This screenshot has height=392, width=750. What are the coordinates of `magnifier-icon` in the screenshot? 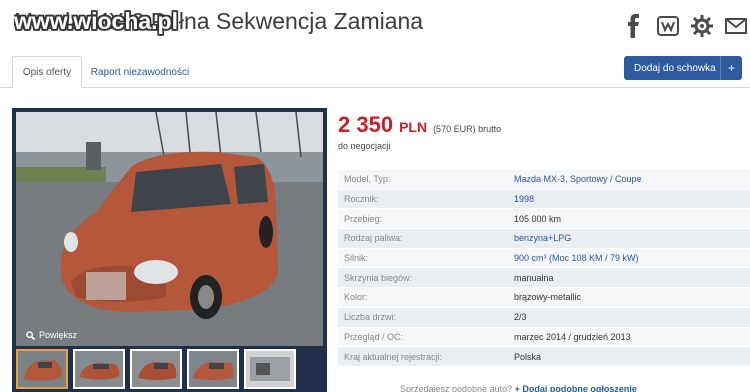 It's located at (30, 335).